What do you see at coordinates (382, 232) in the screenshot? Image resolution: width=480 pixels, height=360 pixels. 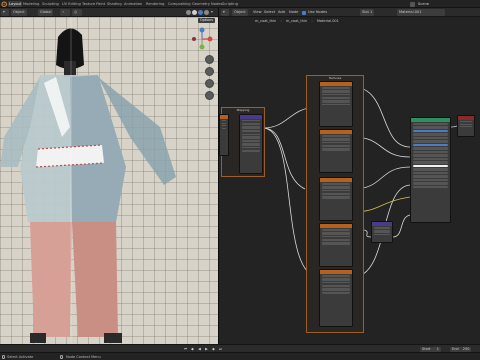 I see `node-normal-map` at bounding box center [382, 232].